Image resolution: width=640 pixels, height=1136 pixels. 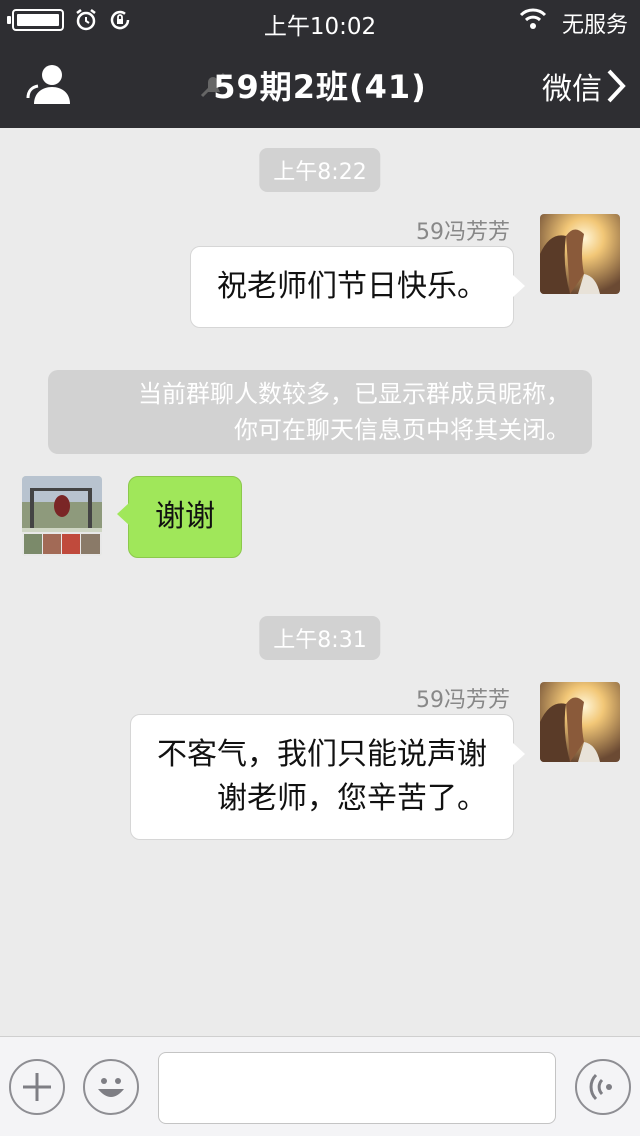 I want to click on back-button: 微信, so click(x=584, y=86).